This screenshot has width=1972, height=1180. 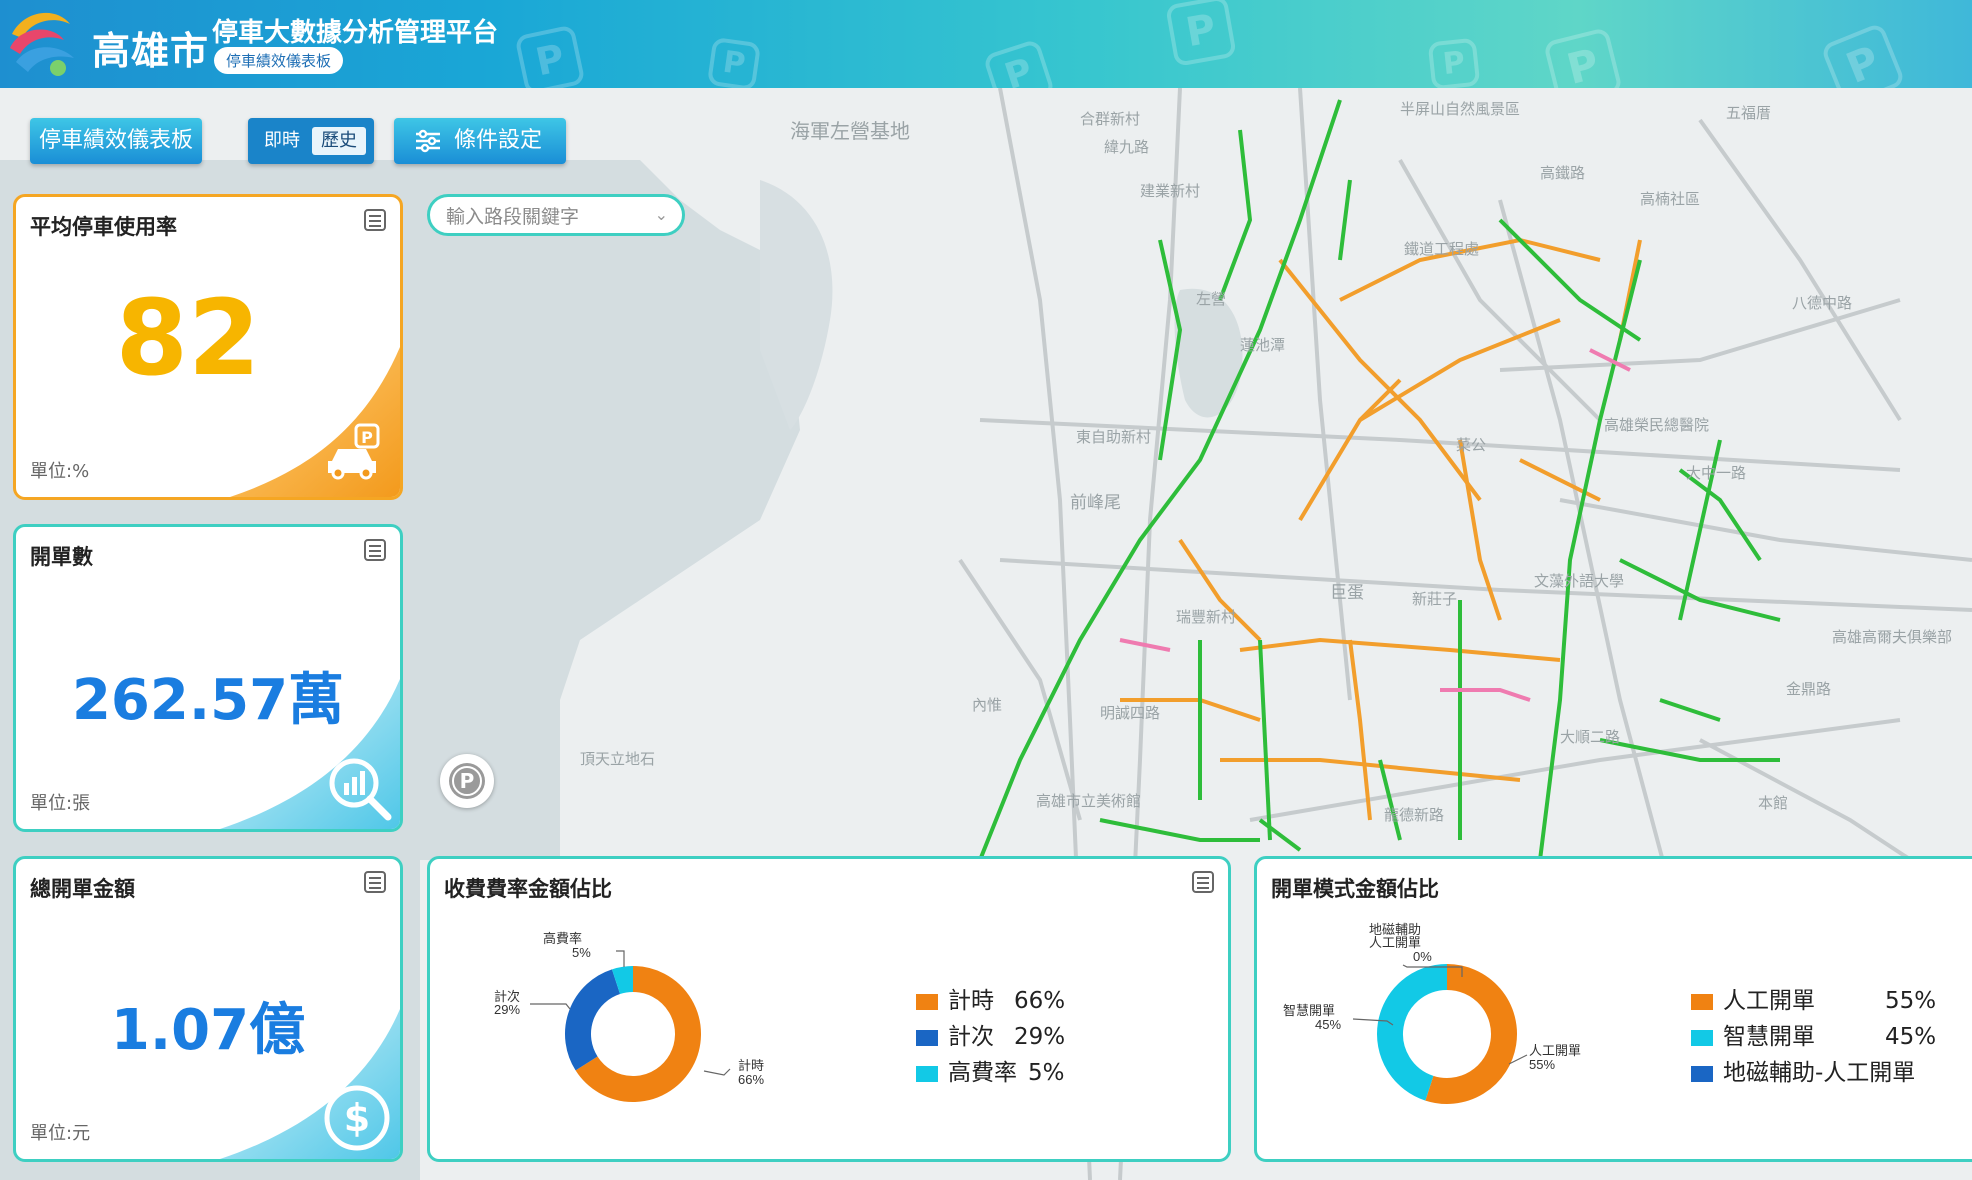 I want to click on parking-layer-button: P, so click(x=467, y=781).